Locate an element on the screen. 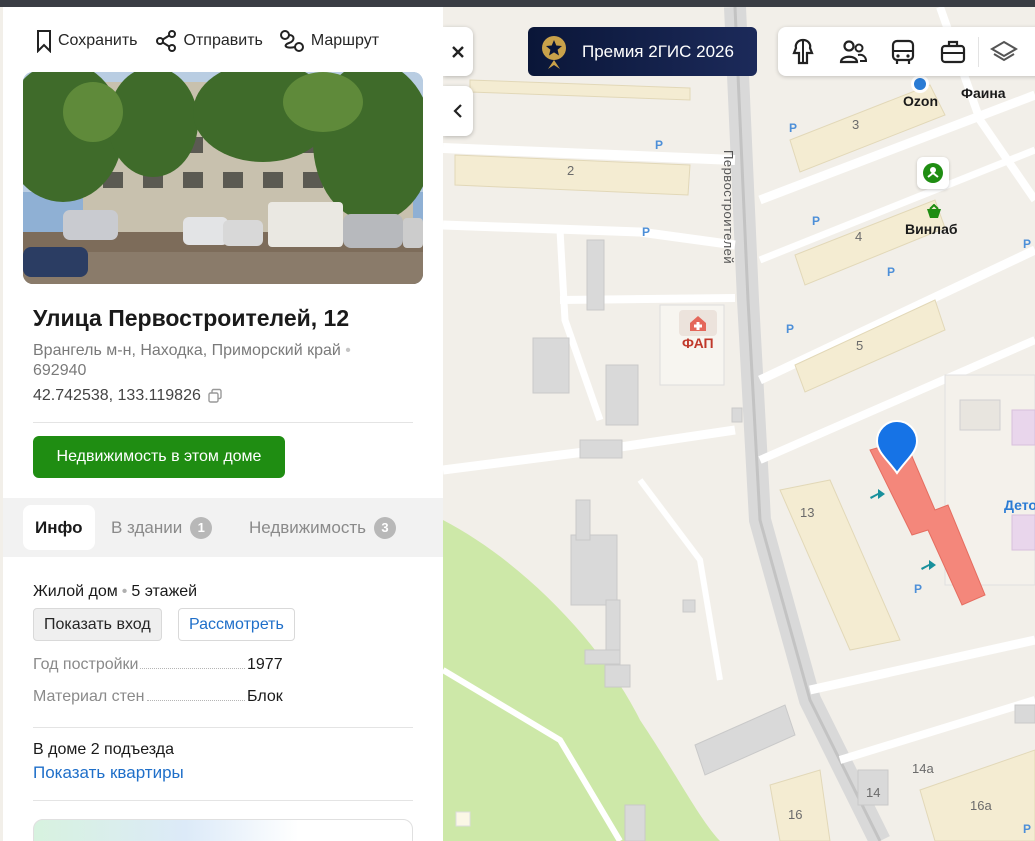 The width and height of the screenshot is (1035, 841). coordinates: 42.742538, 133.119826 is located at coordinates (128, 396).